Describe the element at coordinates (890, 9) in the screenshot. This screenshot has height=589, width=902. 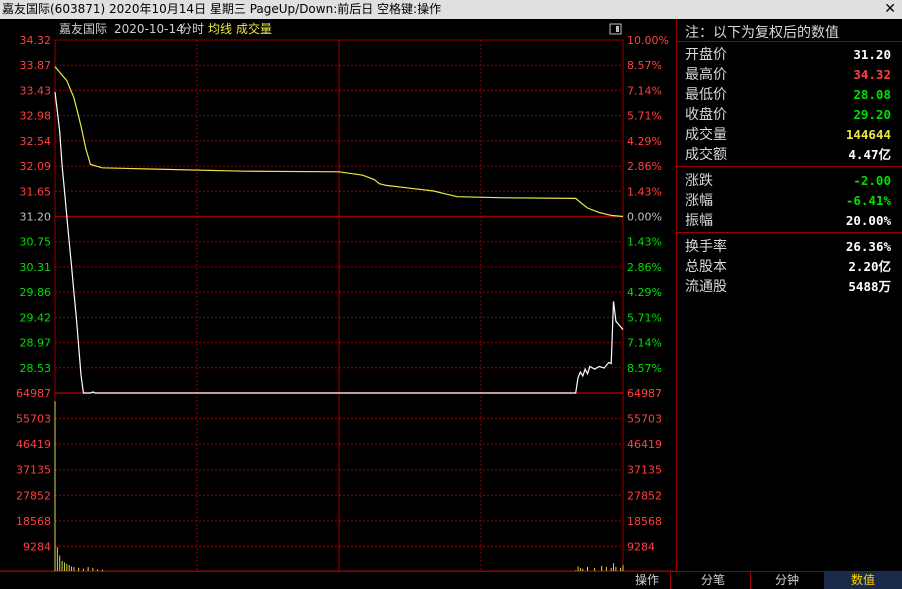
I see `close-icon: ✕` at that location.